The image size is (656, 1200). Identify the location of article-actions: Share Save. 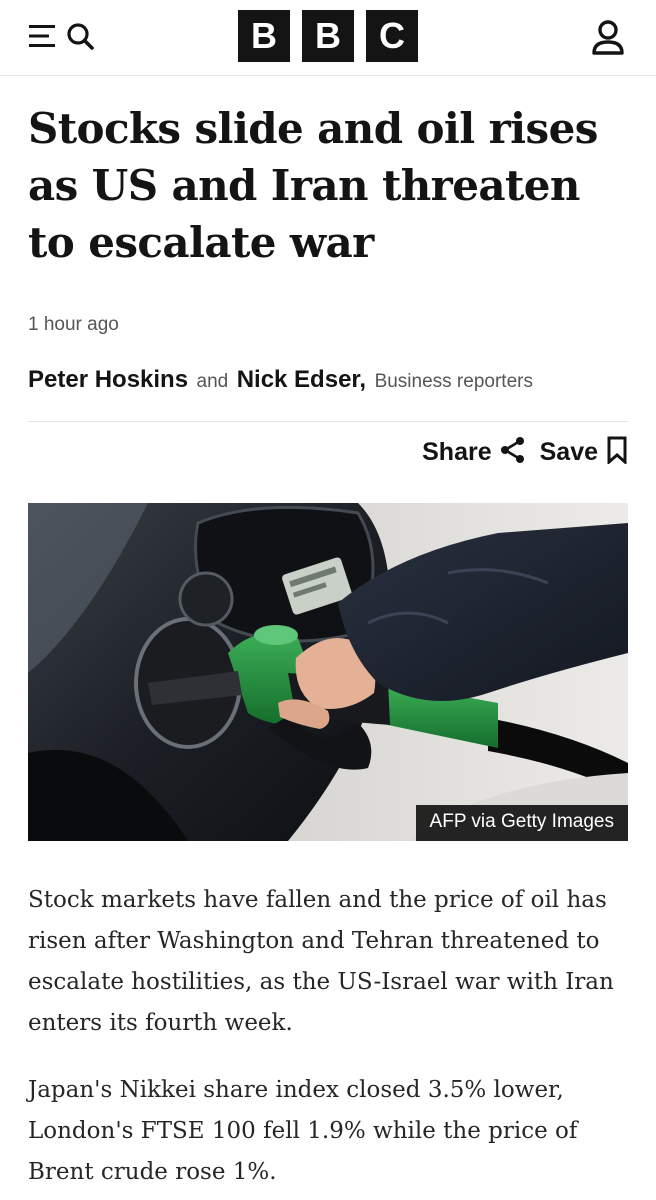
(525, 452).